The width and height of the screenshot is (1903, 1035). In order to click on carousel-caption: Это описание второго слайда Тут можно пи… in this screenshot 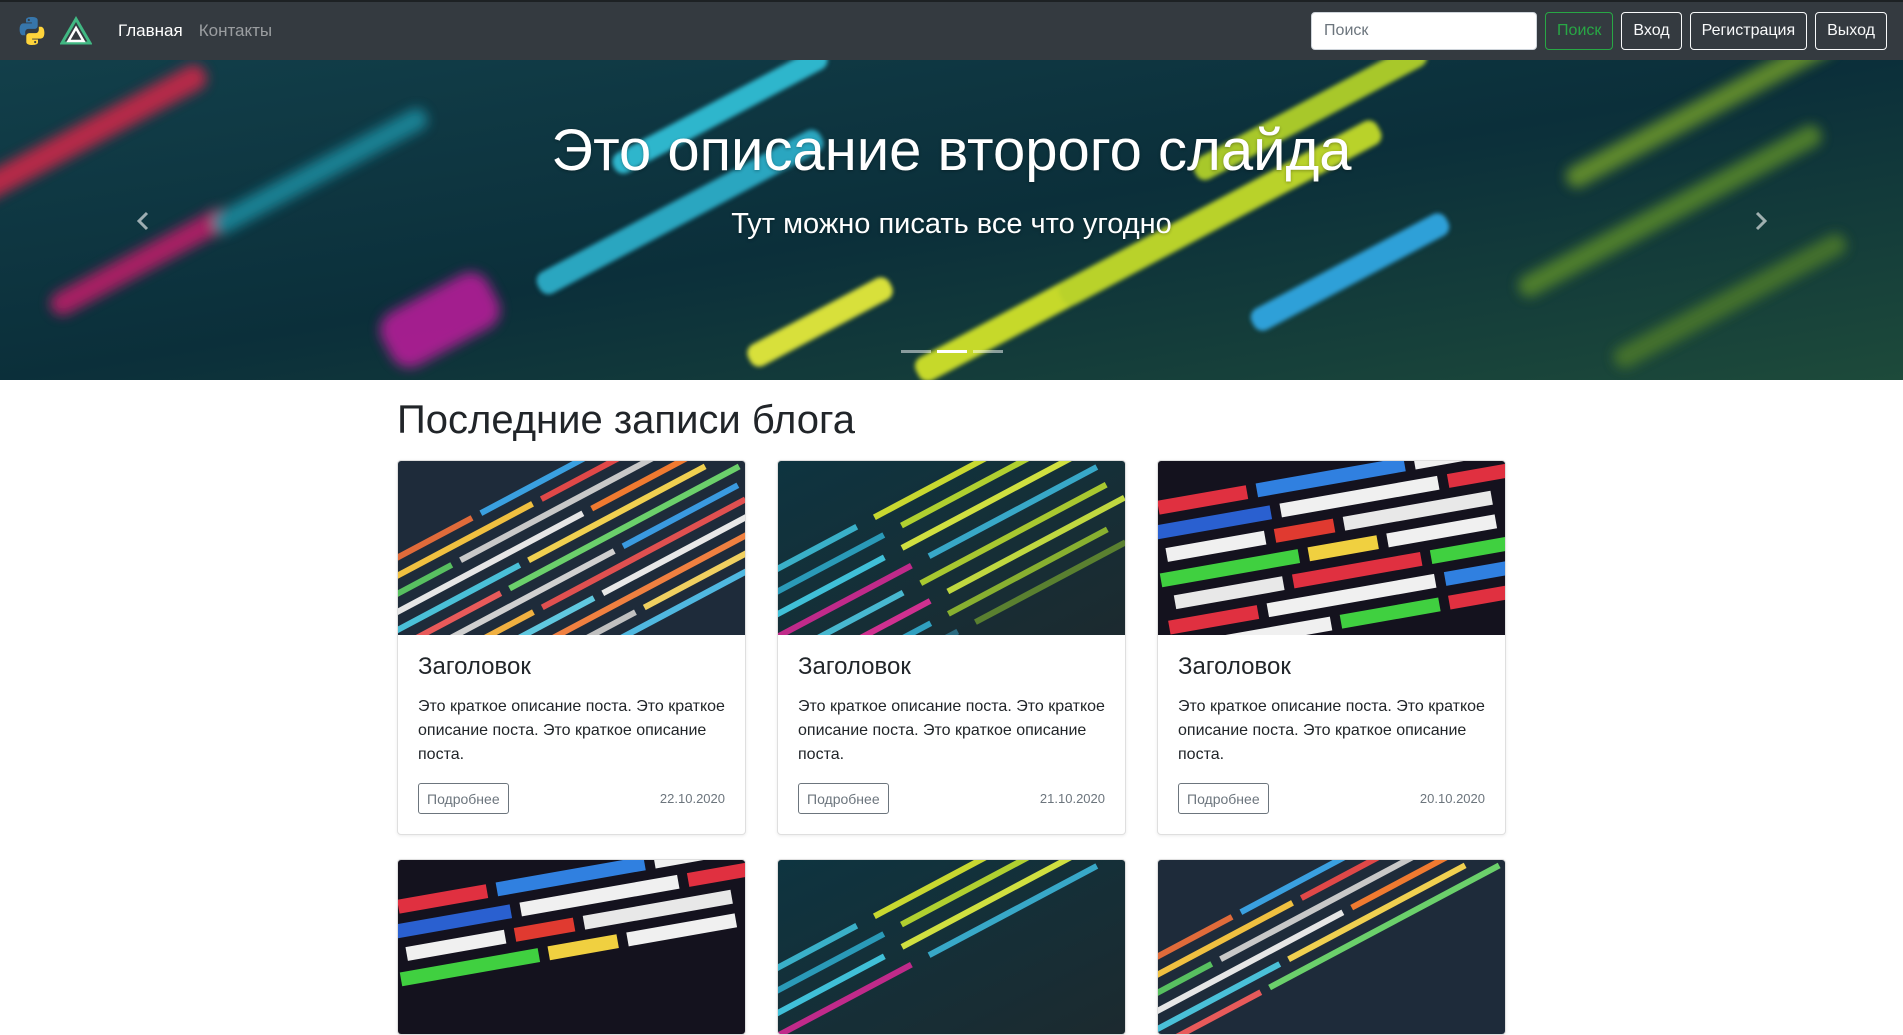, I will do `click(951, 181)`.